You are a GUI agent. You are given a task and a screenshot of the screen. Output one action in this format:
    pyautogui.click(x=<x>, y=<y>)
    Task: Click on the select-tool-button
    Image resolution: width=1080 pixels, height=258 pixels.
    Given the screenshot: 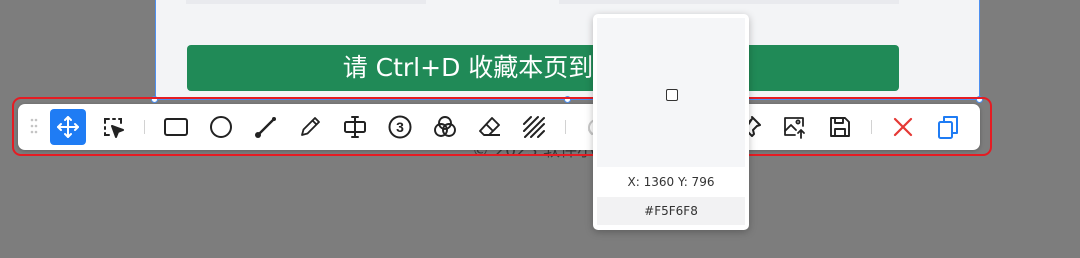 What is the action you would take?
    pyautogui.click(x=113, y=127)
    